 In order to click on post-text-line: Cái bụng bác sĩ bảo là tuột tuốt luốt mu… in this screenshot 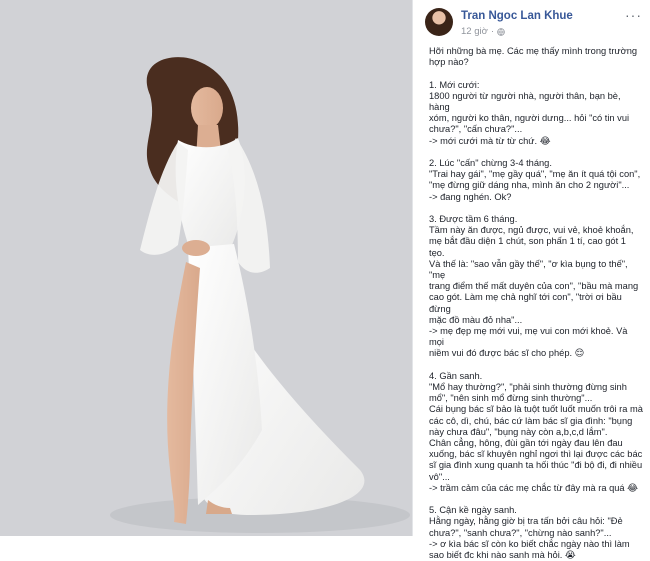, I will do `click(536, 409)`.